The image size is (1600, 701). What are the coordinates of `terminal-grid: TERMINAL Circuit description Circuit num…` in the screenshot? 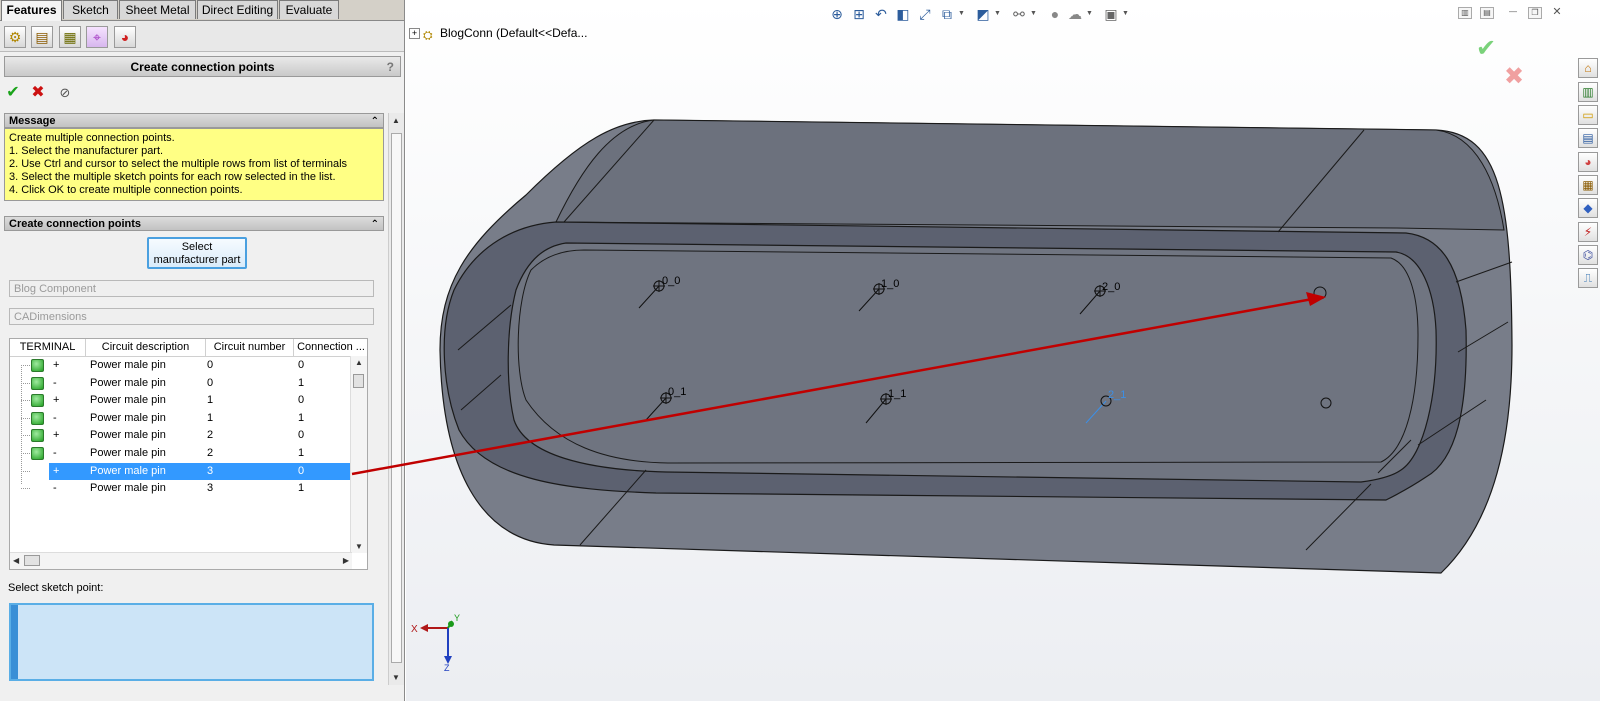 It's located at (188, 454).